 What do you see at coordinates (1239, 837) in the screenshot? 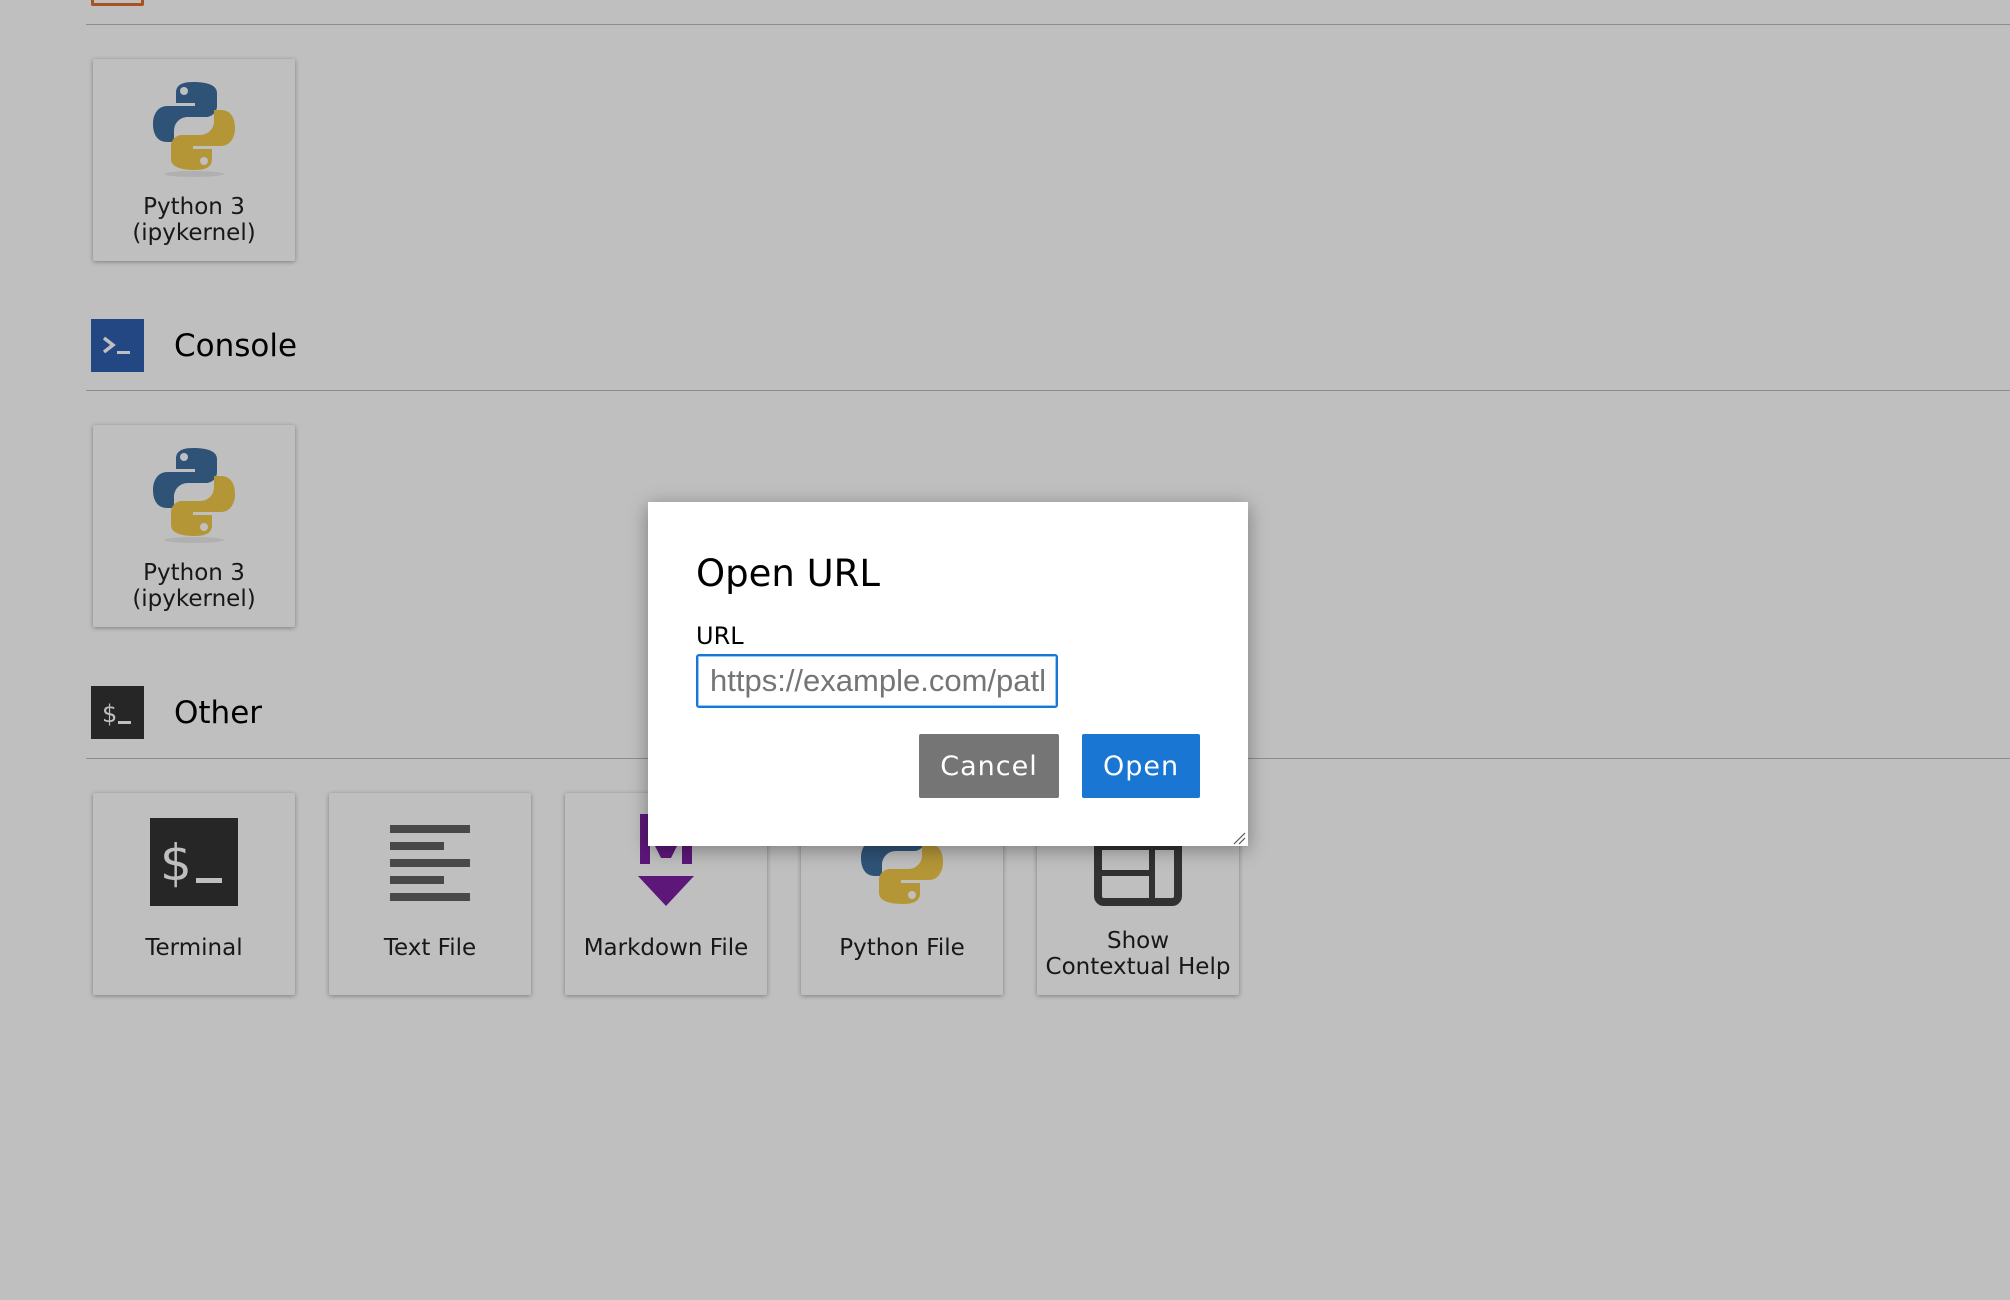
I see `resize-grip-icon` at bounding box center [1239, 837].